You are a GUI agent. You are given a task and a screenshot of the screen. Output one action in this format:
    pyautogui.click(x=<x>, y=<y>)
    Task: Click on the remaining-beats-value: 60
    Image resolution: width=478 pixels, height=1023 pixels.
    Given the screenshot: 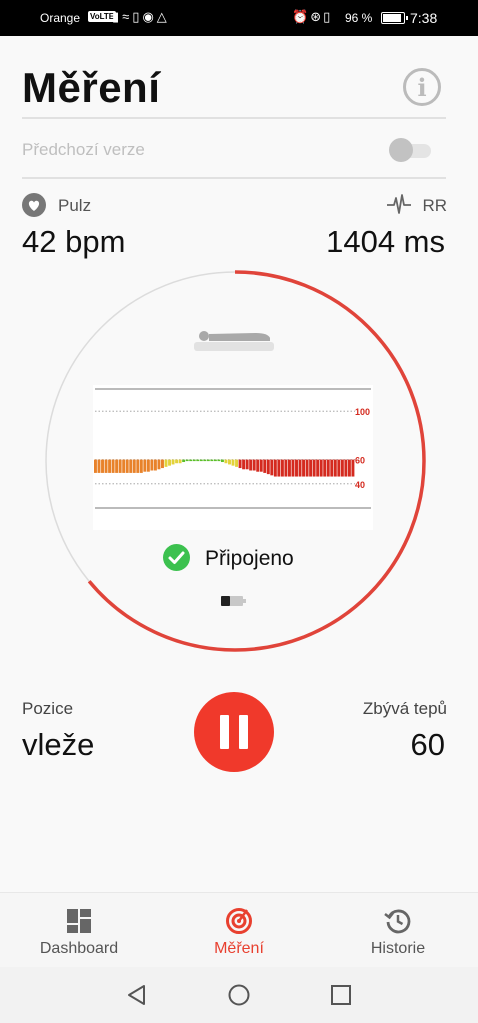 What is the action you would take?
    pyautogui.click(x=427, y=744)
    